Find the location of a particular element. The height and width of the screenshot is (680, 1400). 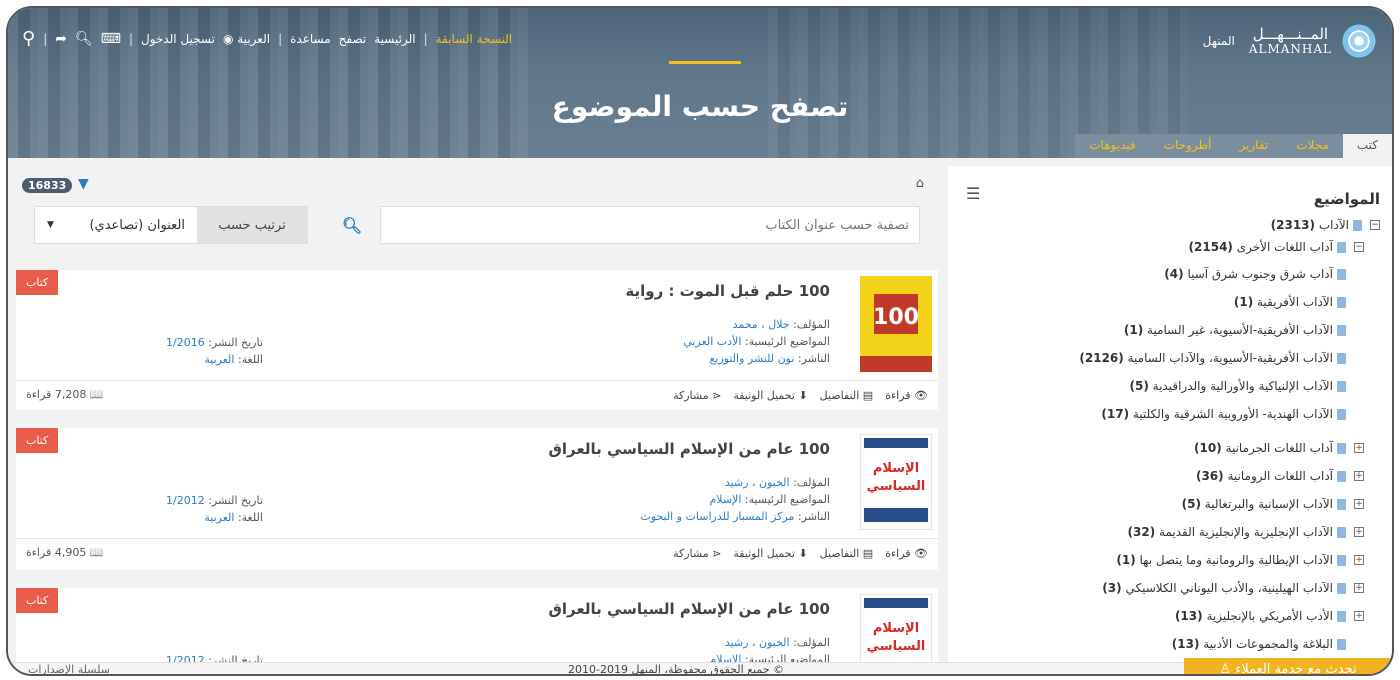

tree-node: − الآداب (2313) is located at coordinates (1165, 225).